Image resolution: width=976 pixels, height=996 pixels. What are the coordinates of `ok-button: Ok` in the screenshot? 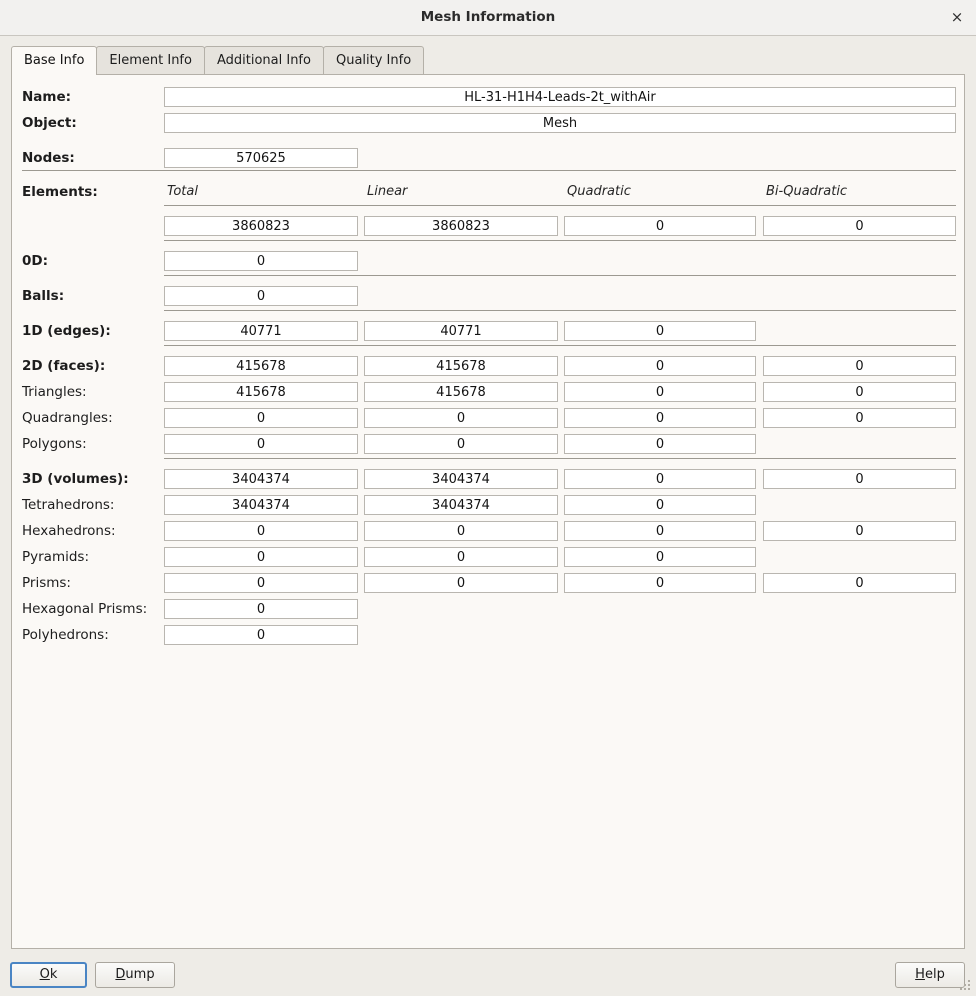 It's located at (48, 975).